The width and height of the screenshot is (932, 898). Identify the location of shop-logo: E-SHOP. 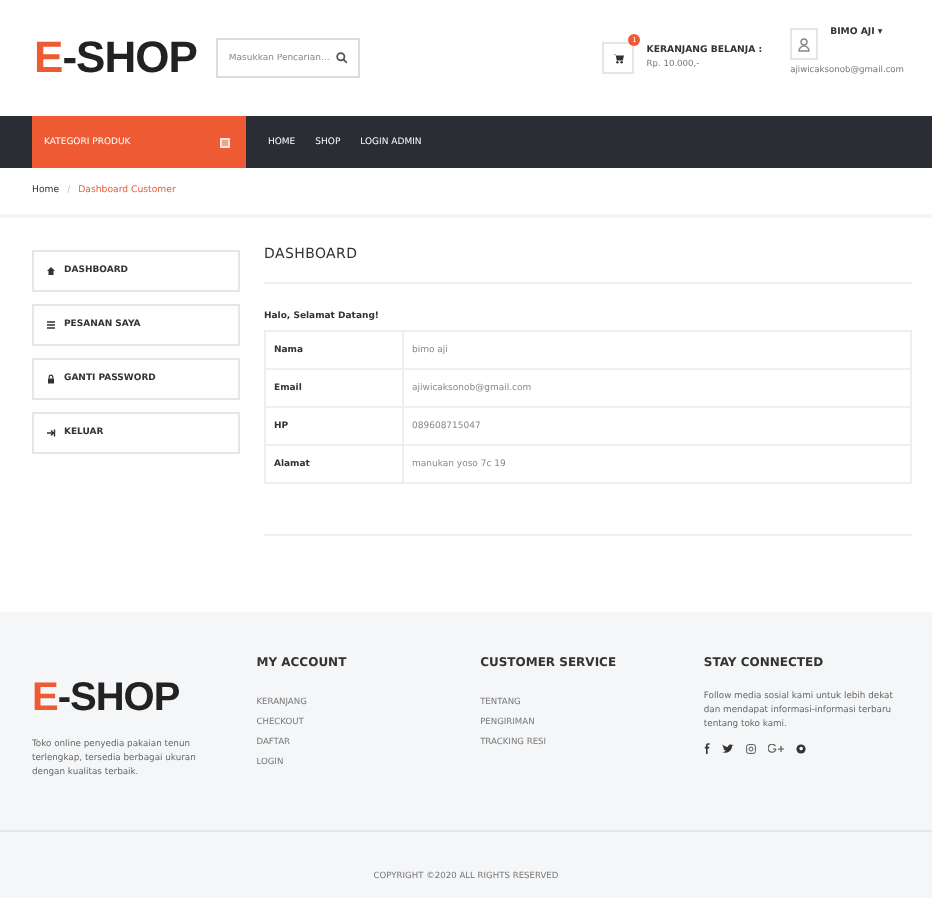
(115, 58).